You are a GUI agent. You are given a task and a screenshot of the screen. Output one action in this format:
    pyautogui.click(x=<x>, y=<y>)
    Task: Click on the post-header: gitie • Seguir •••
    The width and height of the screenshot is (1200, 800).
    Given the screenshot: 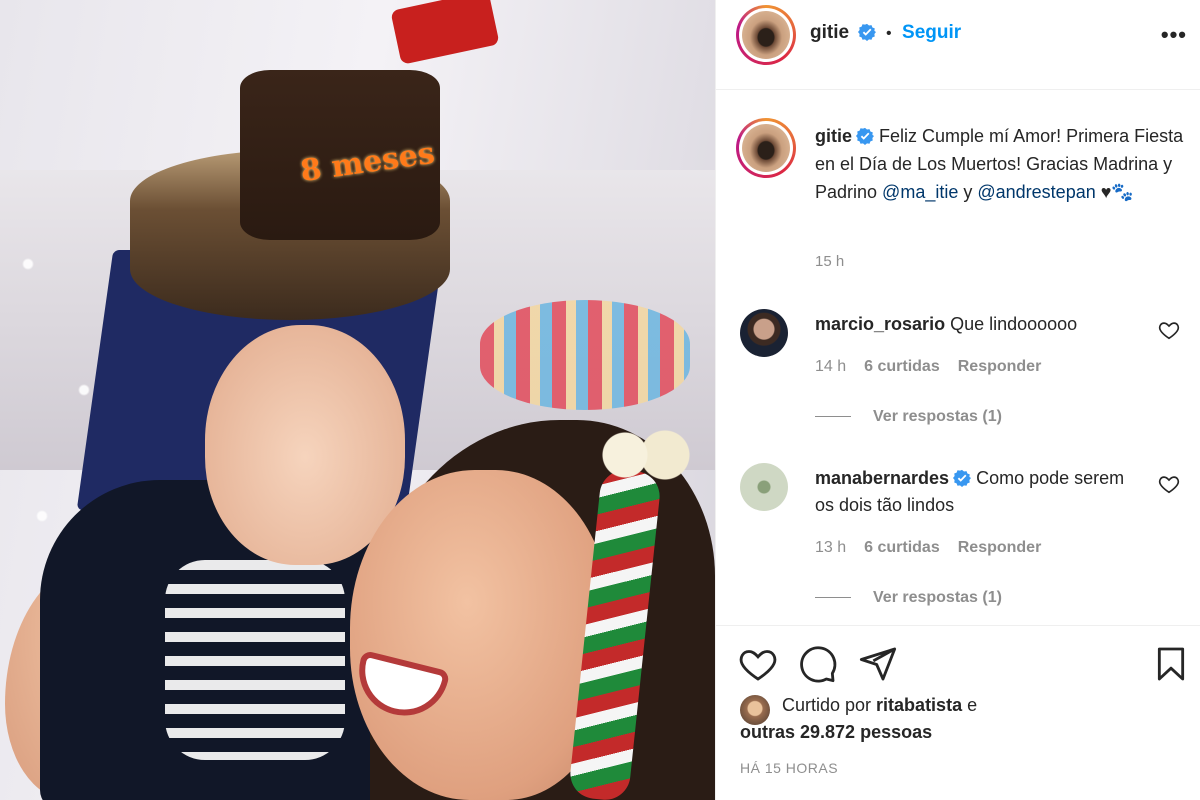 What is the action you would take?
    pyautogui.click(x=958, y=45)
    